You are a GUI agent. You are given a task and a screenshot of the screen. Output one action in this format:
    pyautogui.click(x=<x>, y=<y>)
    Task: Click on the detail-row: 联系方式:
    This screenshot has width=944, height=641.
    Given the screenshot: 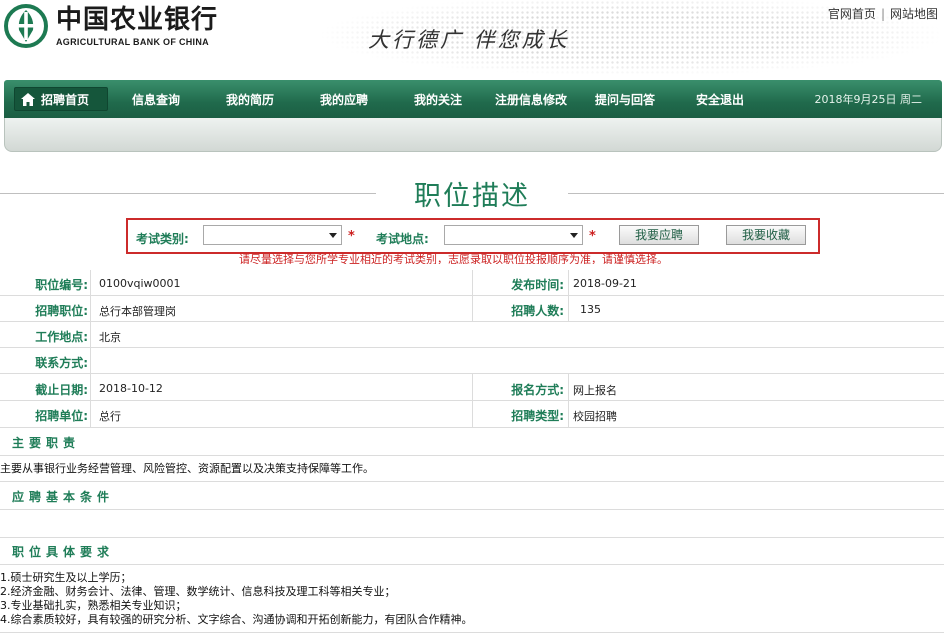 What is the action you would take?
    pyautogui.click(x=472, y=361)
    